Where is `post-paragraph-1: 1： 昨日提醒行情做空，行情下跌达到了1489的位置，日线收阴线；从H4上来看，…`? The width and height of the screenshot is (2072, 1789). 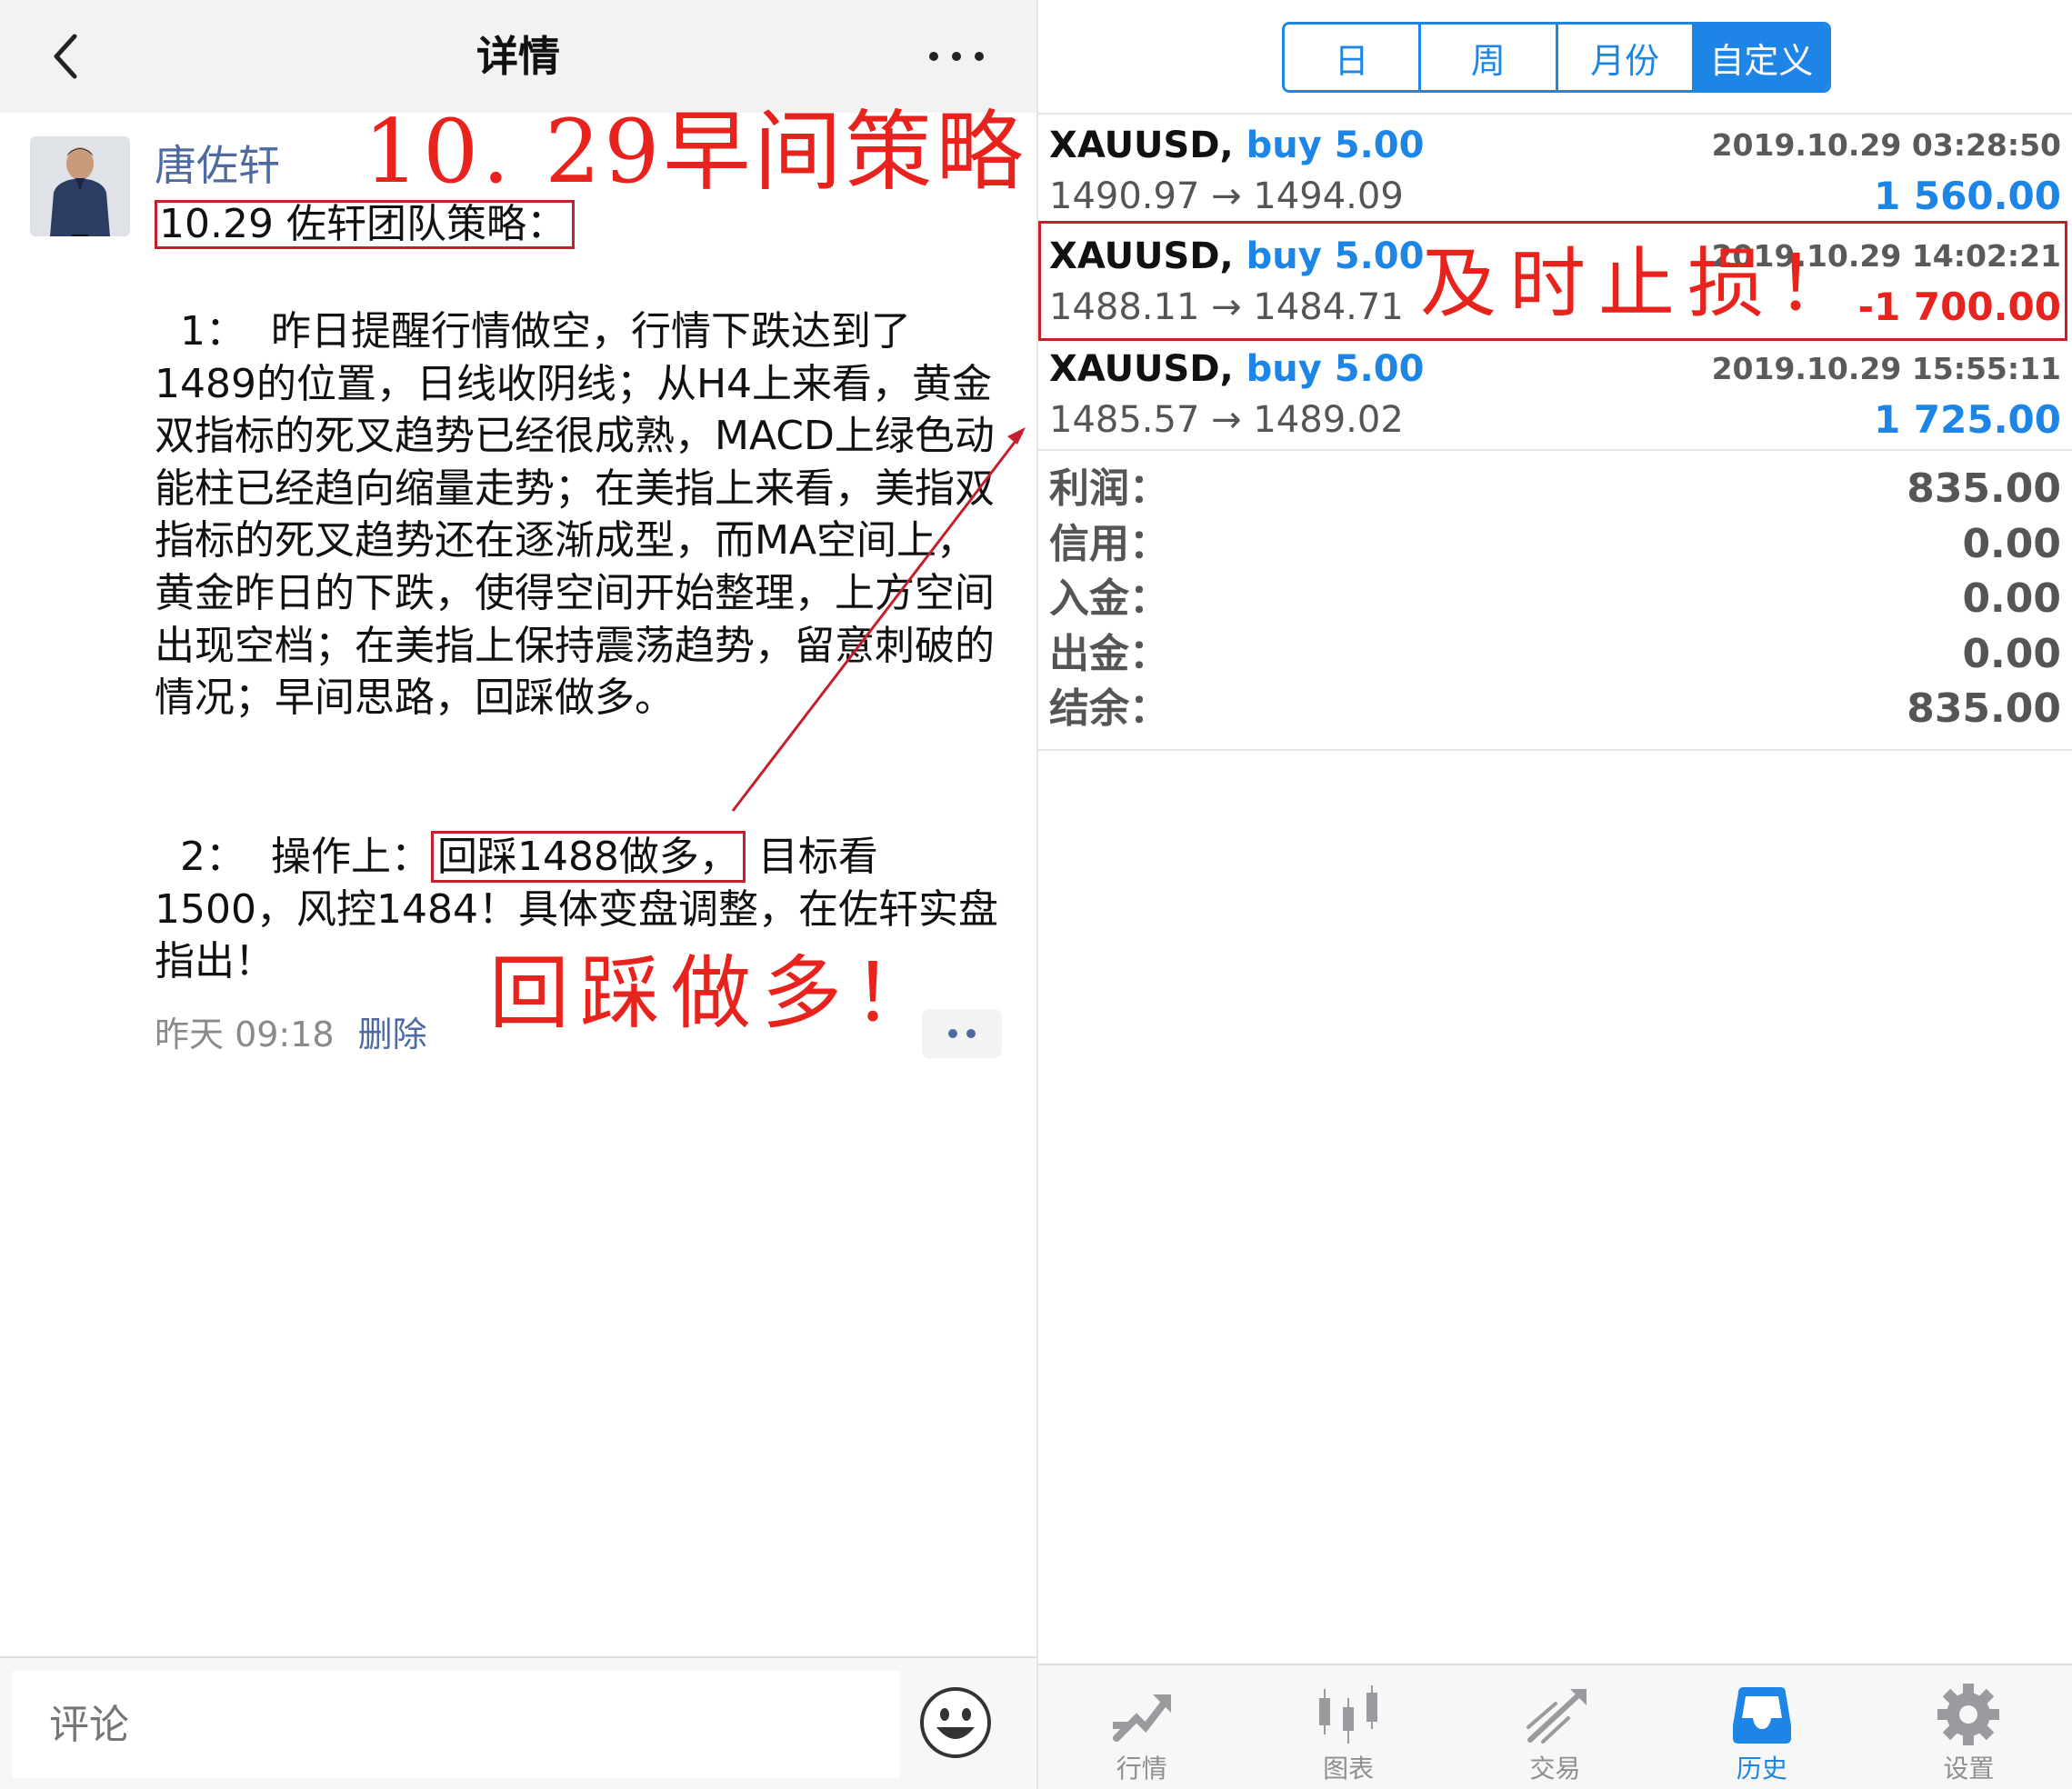 post-paragraph-1: 1： 昨日提醒行情做空，行情下跌达到了1489的位置，日线收阴线；从H4上来看，… is located at coordinates (582, 515).